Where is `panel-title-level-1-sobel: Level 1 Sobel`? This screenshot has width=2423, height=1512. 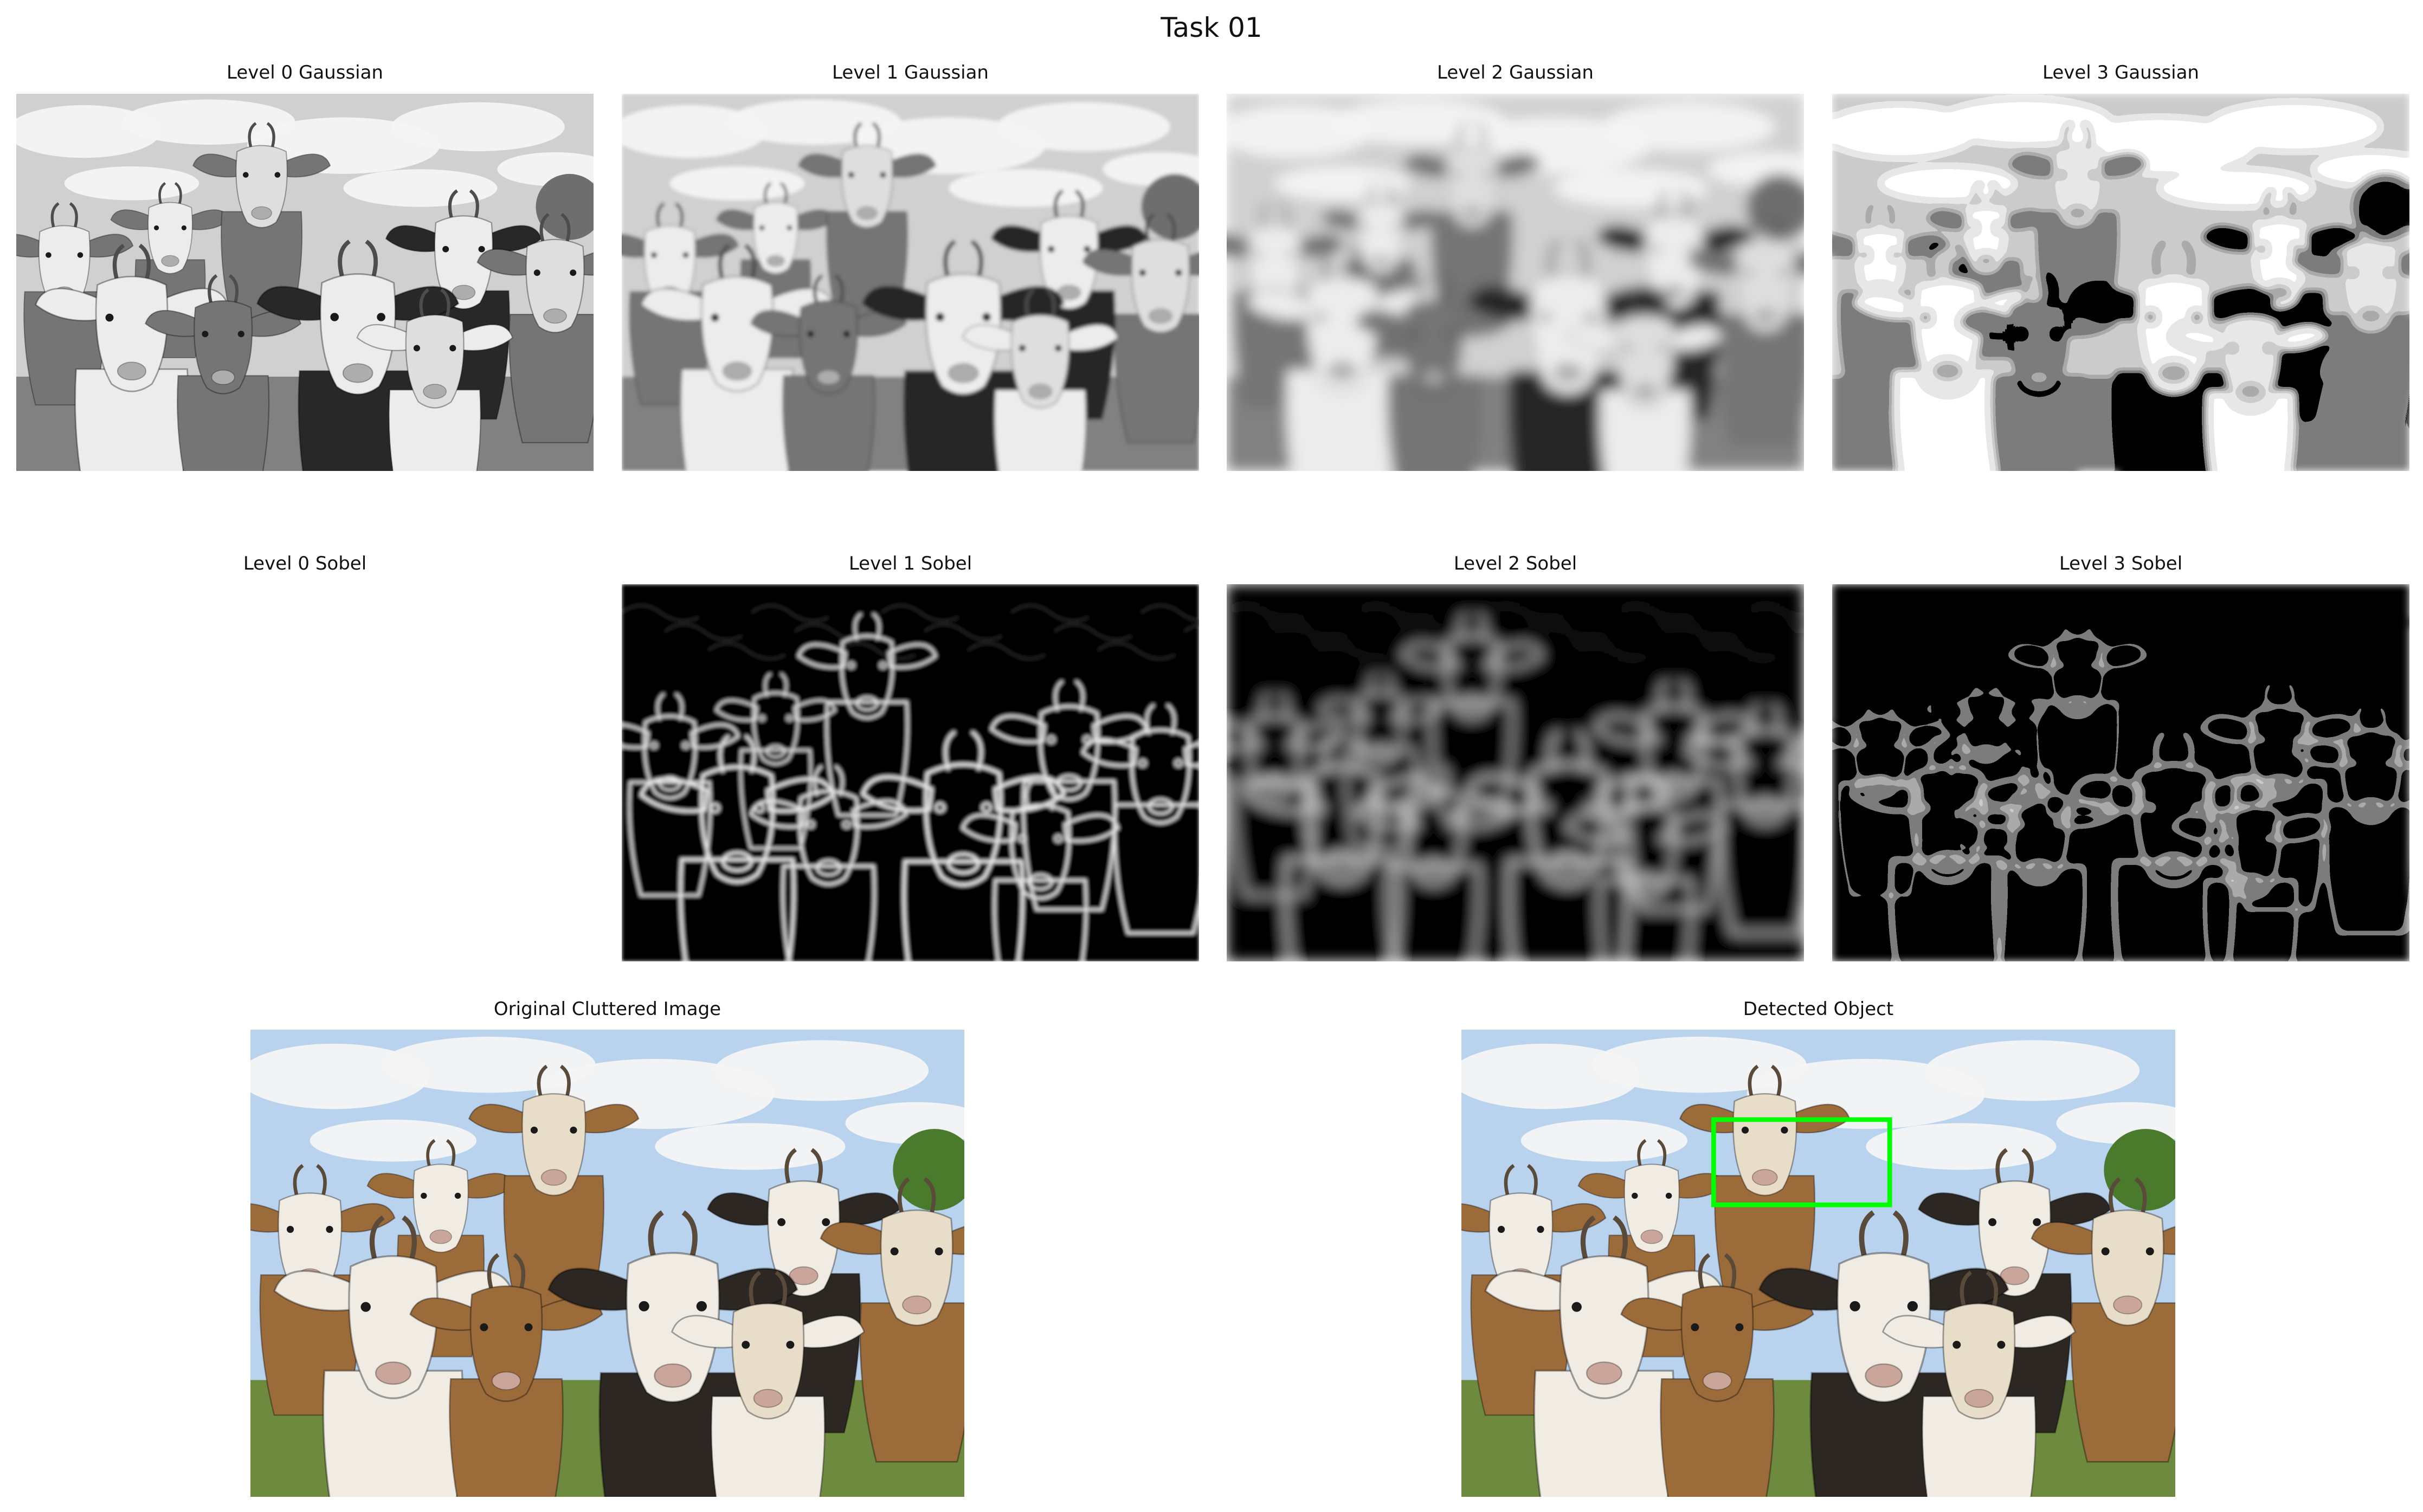 panel-title-level-1-sobel: Level 1 Sobel is located at coordinates (910, 564).